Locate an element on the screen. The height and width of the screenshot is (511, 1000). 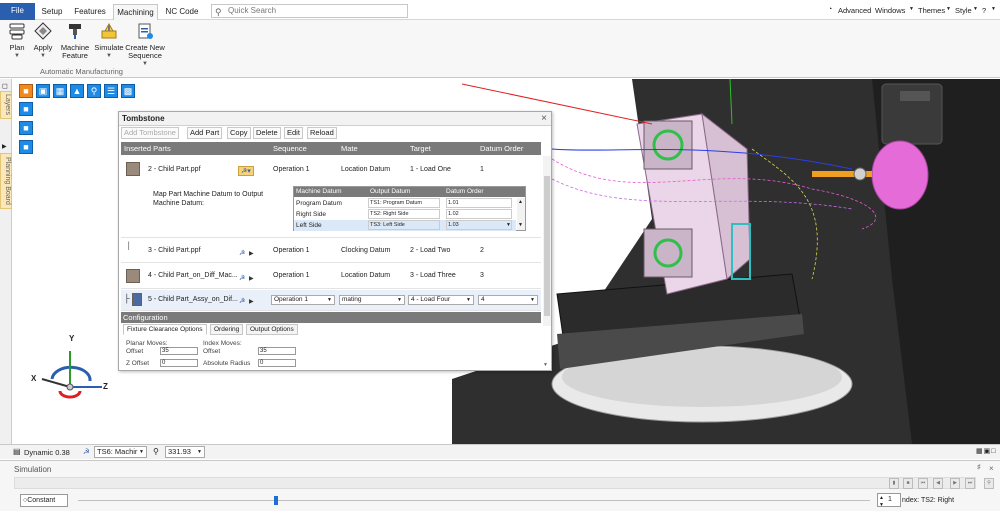
speed-slider is located at coordinates (474, 500).